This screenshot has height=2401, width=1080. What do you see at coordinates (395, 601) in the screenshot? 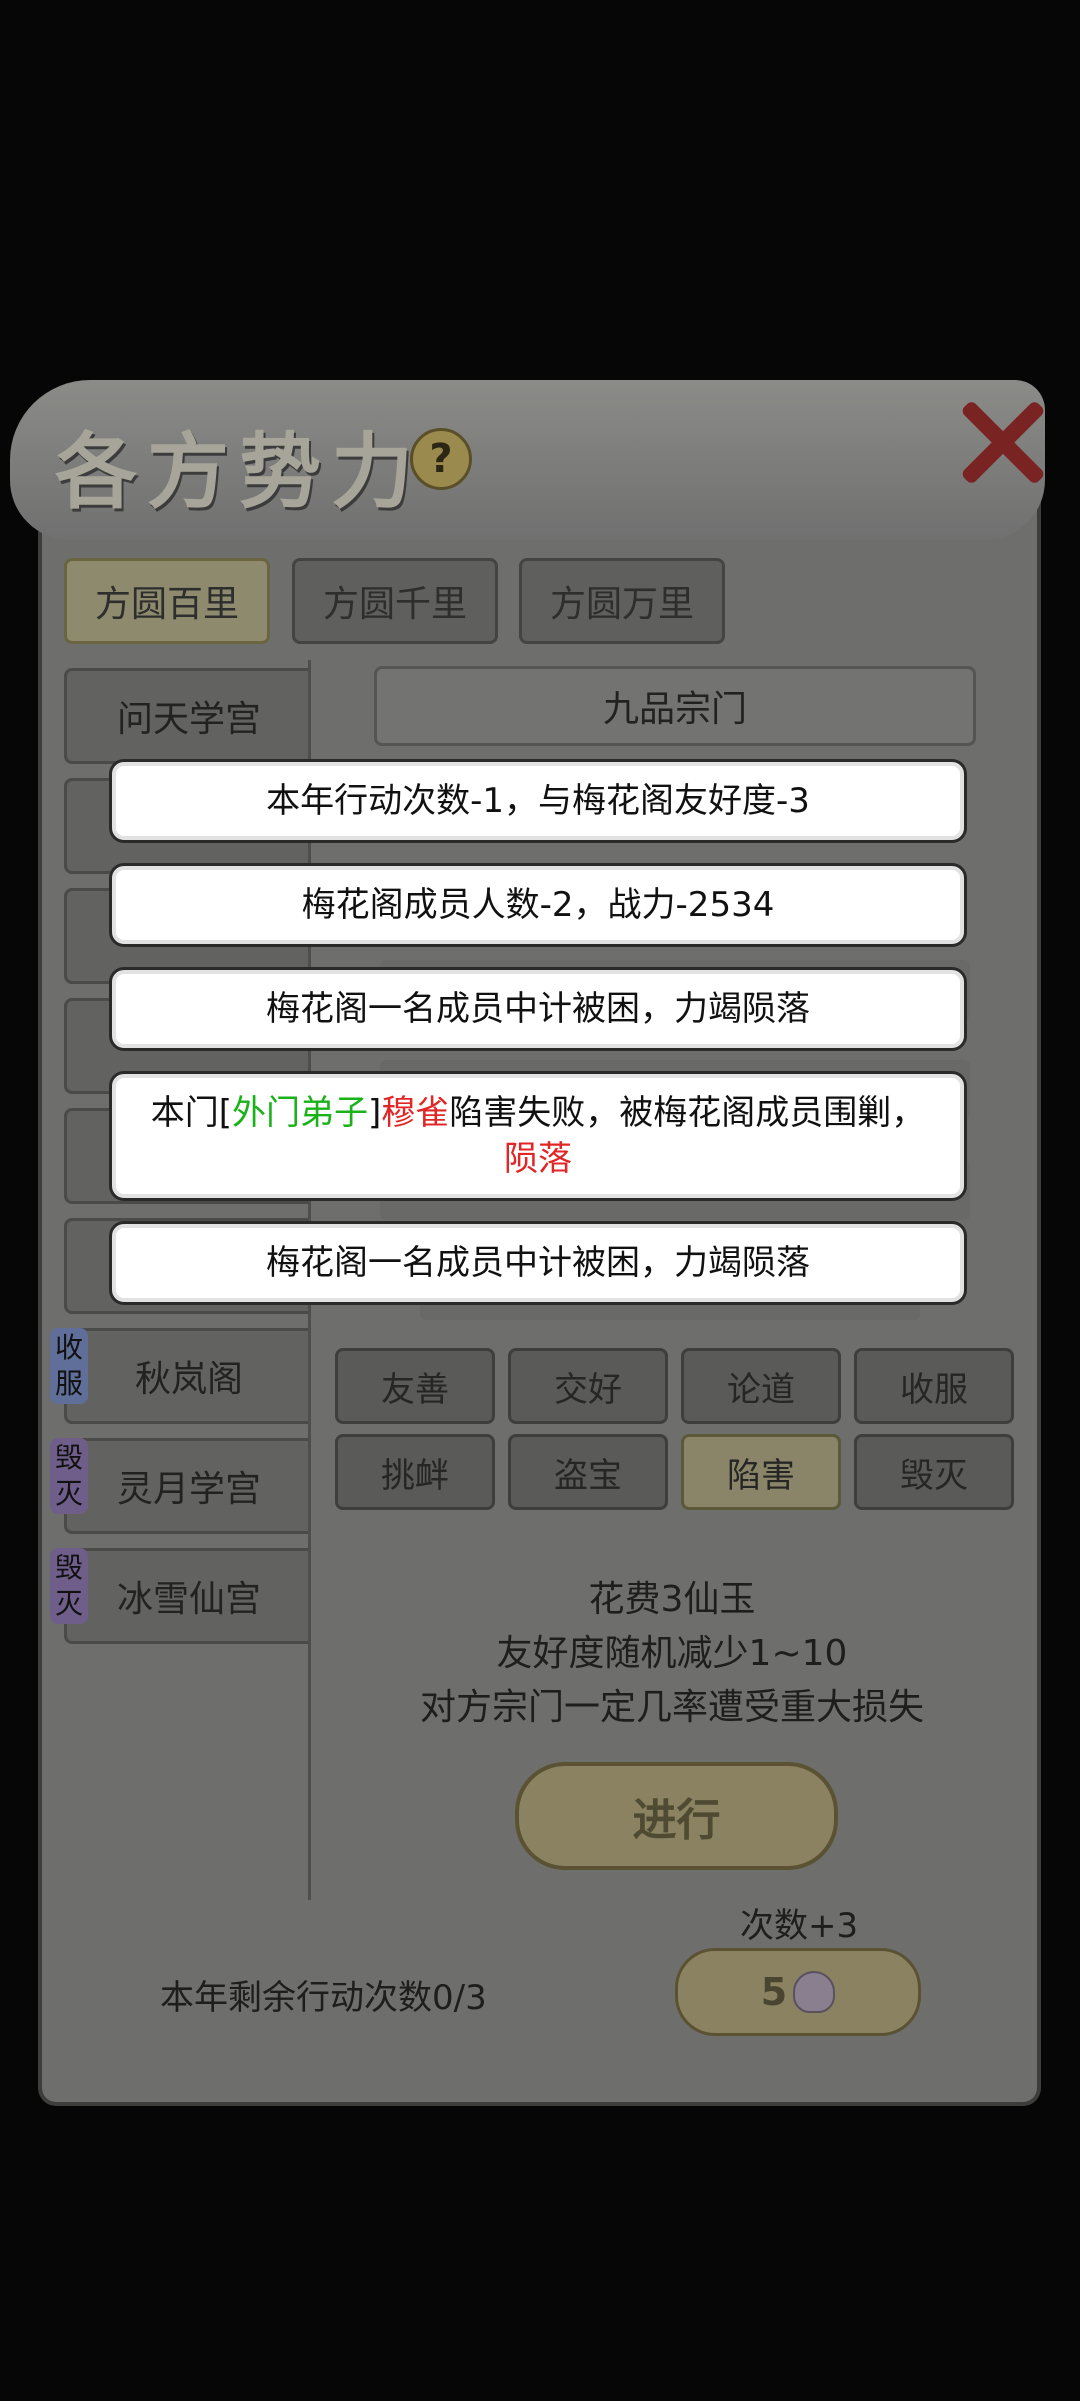
I see `tab-fangyuan-qianli: 方圆千里` at bounding box center [395, 601].